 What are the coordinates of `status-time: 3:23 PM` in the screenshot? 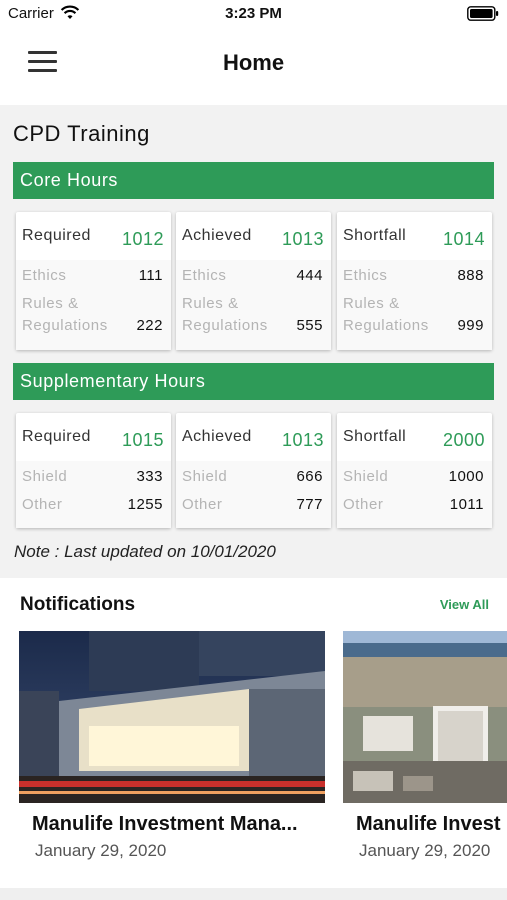 It's located at (253, 13).